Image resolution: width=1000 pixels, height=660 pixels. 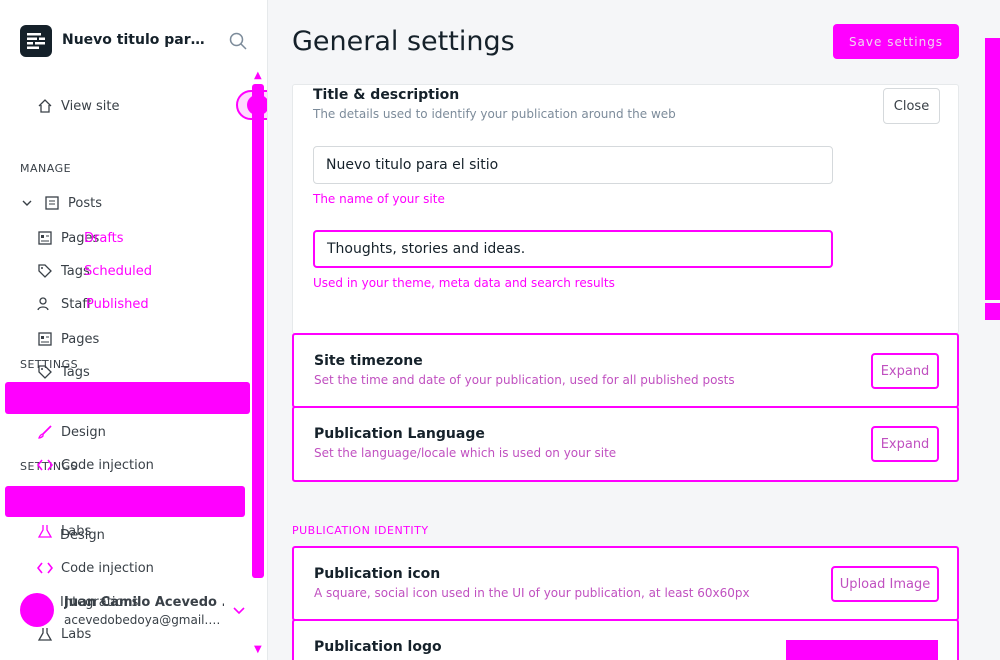 I want to click on staff-icon, so click(x=45, y=304).